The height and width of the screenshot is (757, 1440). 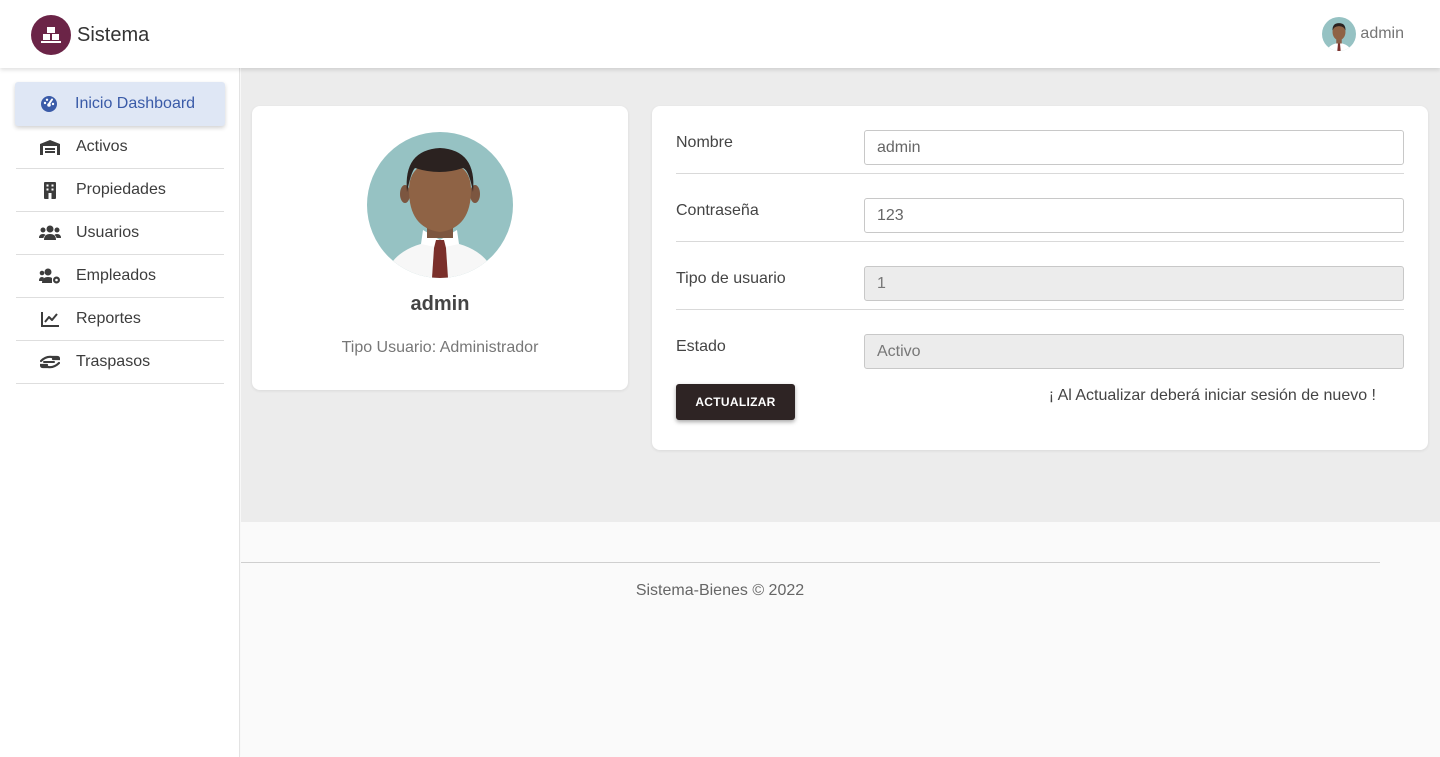 I want to click on form-row-estado: Estado, so click(x=1040, y=344).